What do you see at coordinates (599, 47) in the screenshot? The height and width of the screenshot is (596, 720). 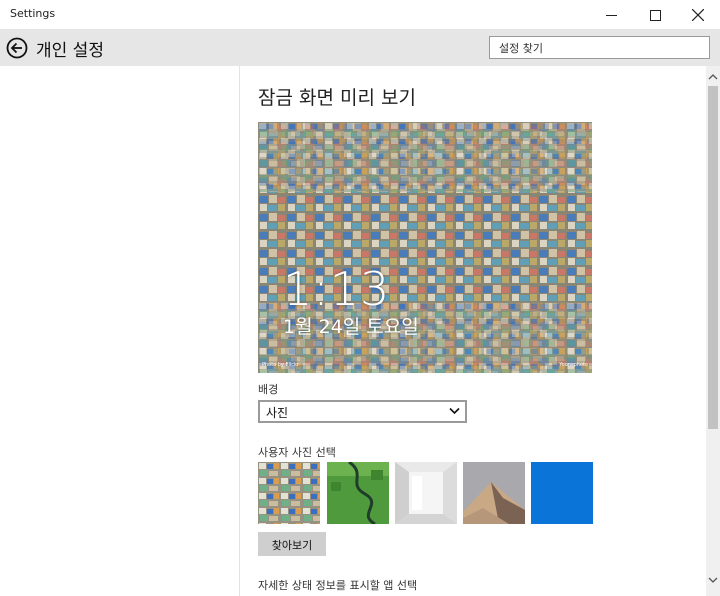 I see `search-input: 설정 찾기` at bounding box center [599, 47].